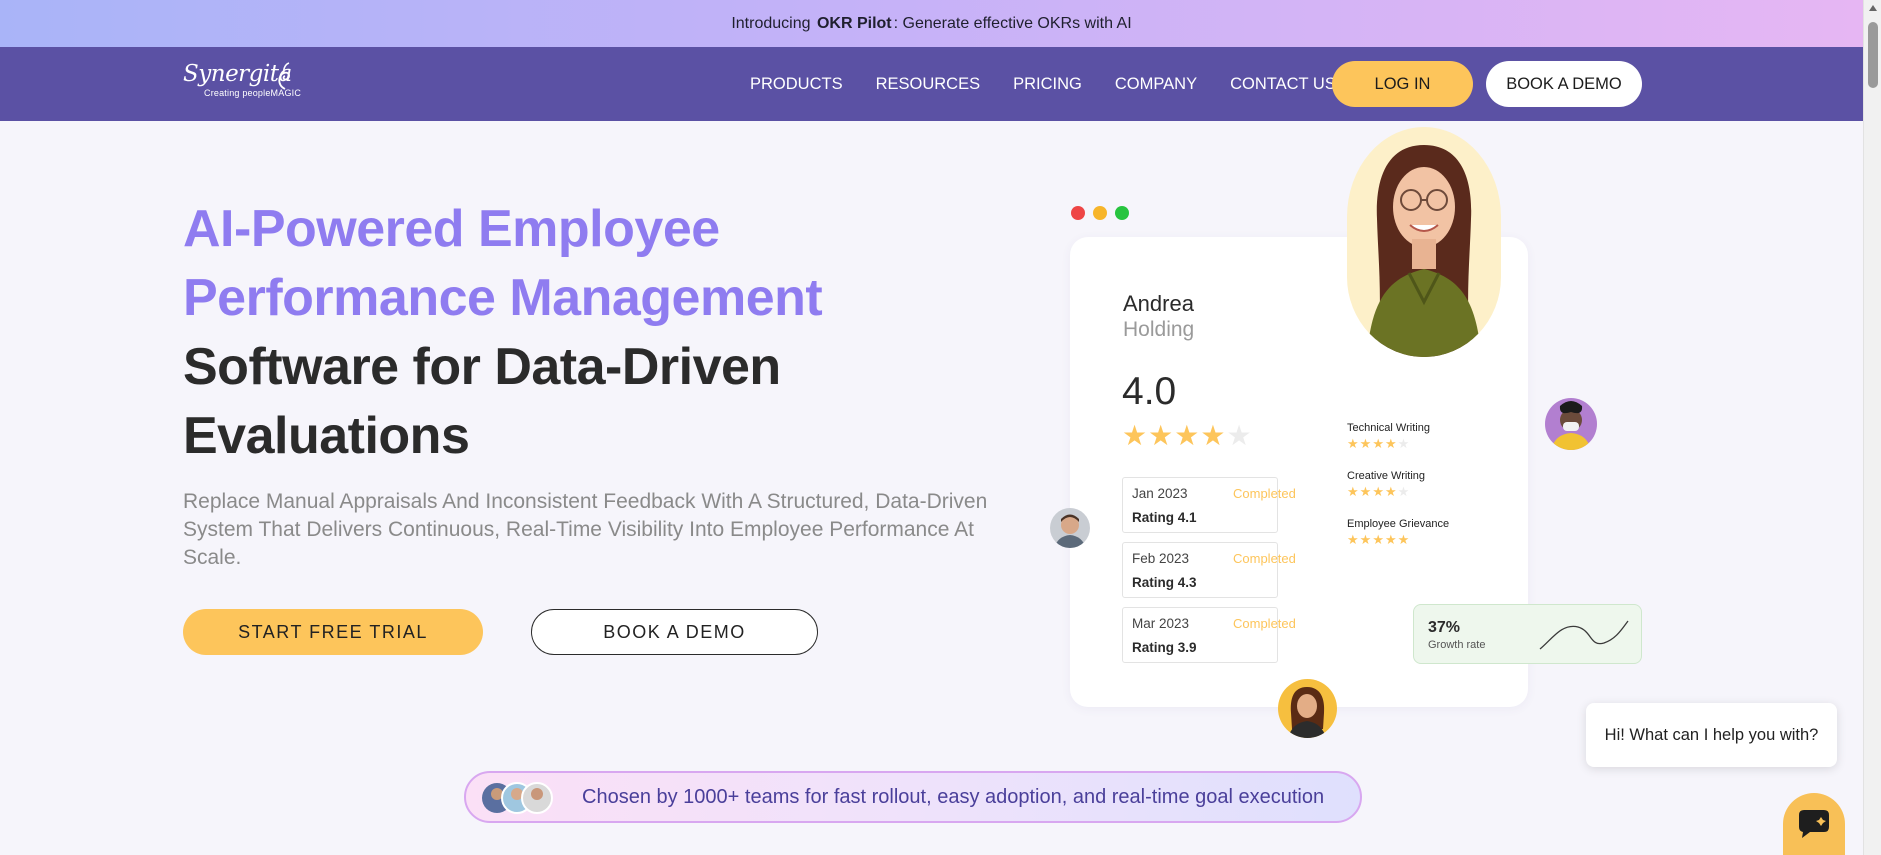 This screenshot has width=1881, height=855. I want to click on scroll-up-arrow-icon, so click(1873, 8).